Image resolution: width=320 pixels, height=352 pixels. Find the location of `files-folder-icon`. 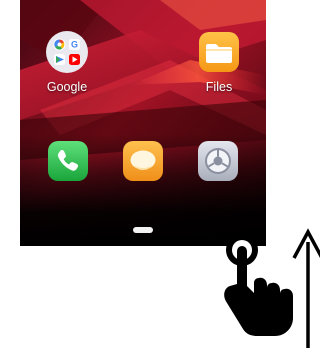

files-folder-icon is located at coordinates (219, 52).